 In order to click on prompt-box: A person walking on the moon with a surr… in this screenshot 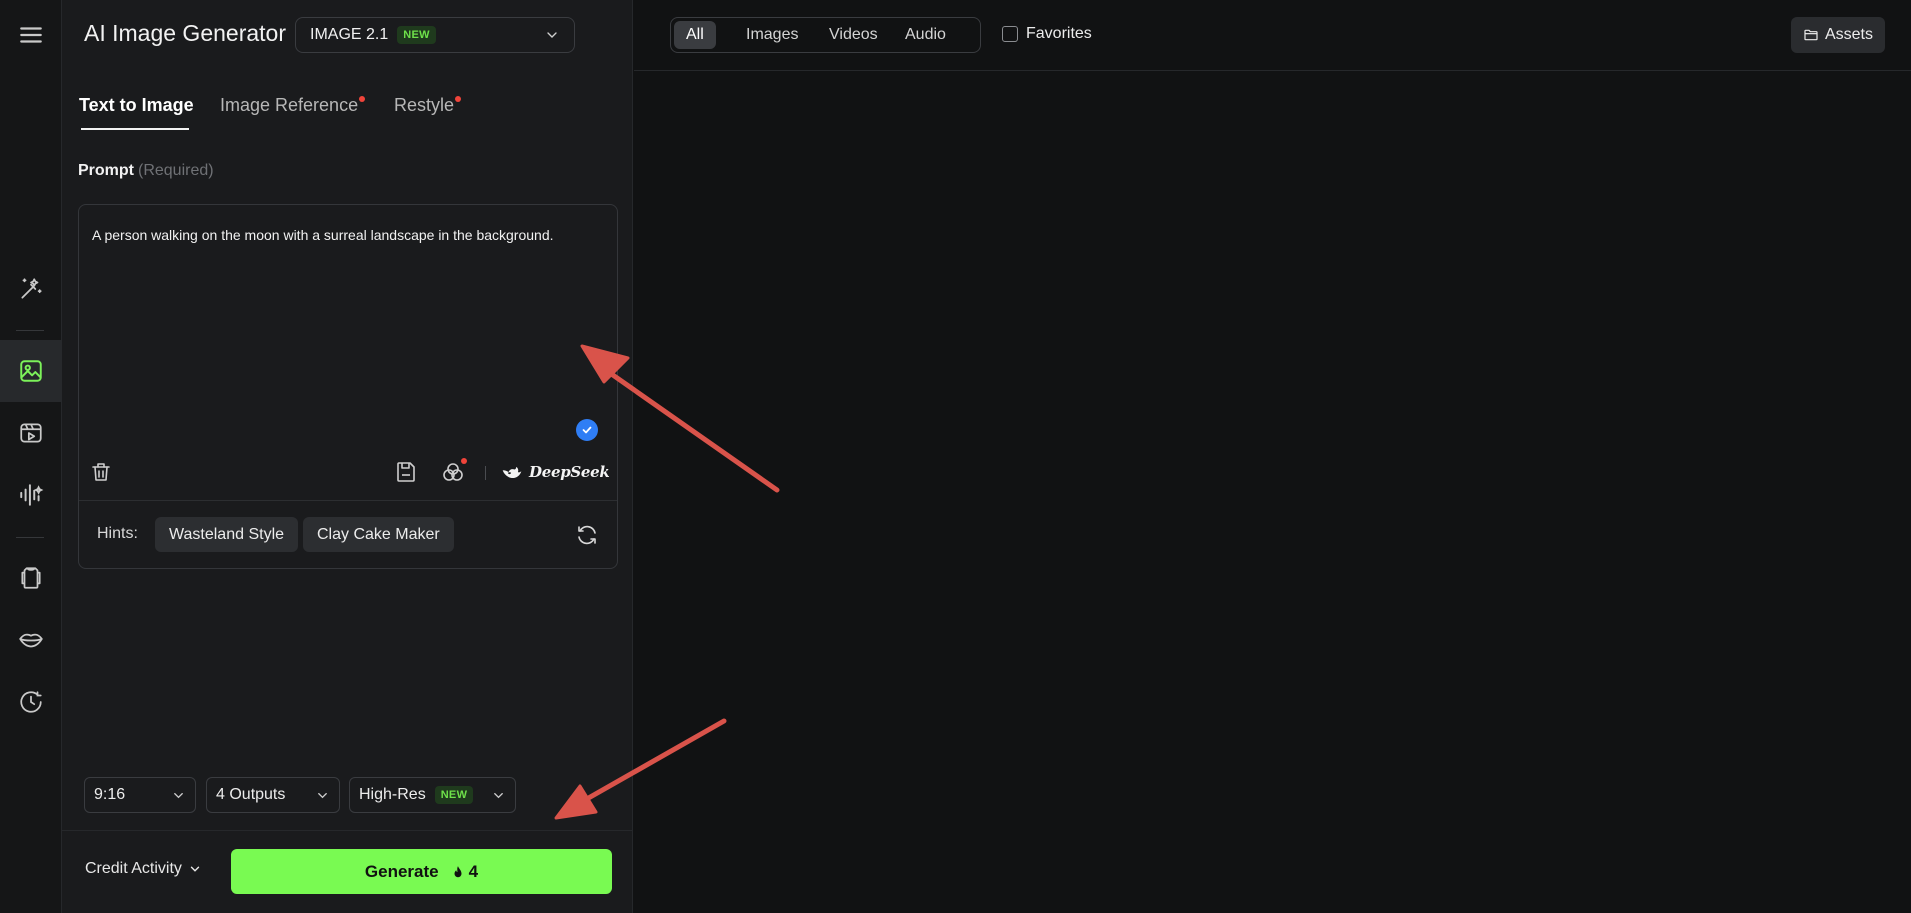, I will do `click(348, 386)`.